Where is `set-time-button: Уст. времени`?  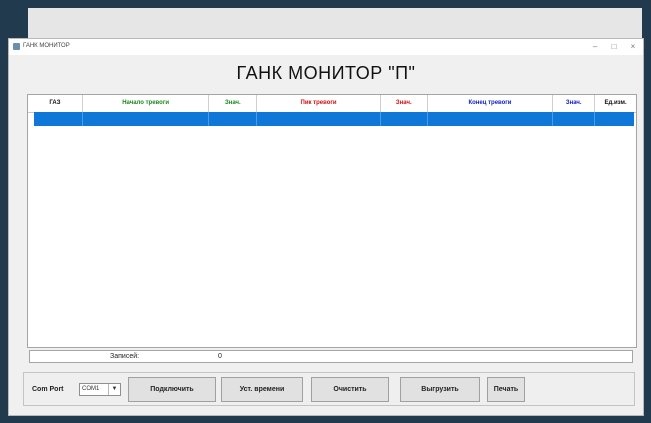
set-time-button: Уст. времени is located at coordinates (262, 389).